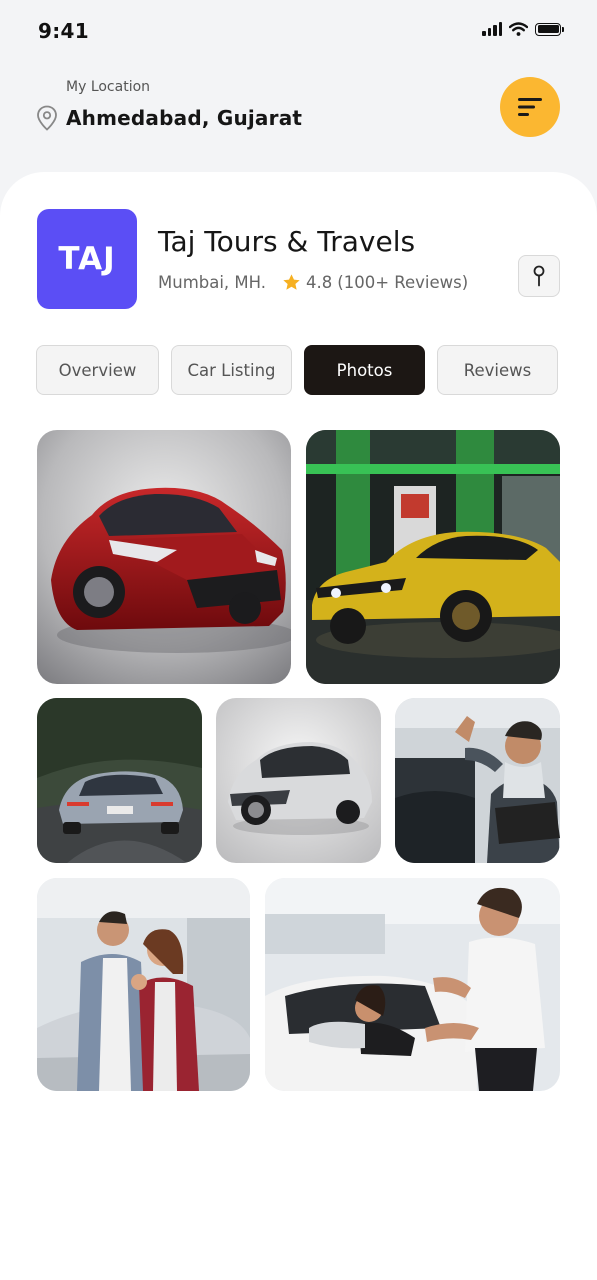 This screenshot has width=597, height=1280. Describe the element at coordinates (319, 282) in the screenshot. I see `business-rating: 4.8` at that location.